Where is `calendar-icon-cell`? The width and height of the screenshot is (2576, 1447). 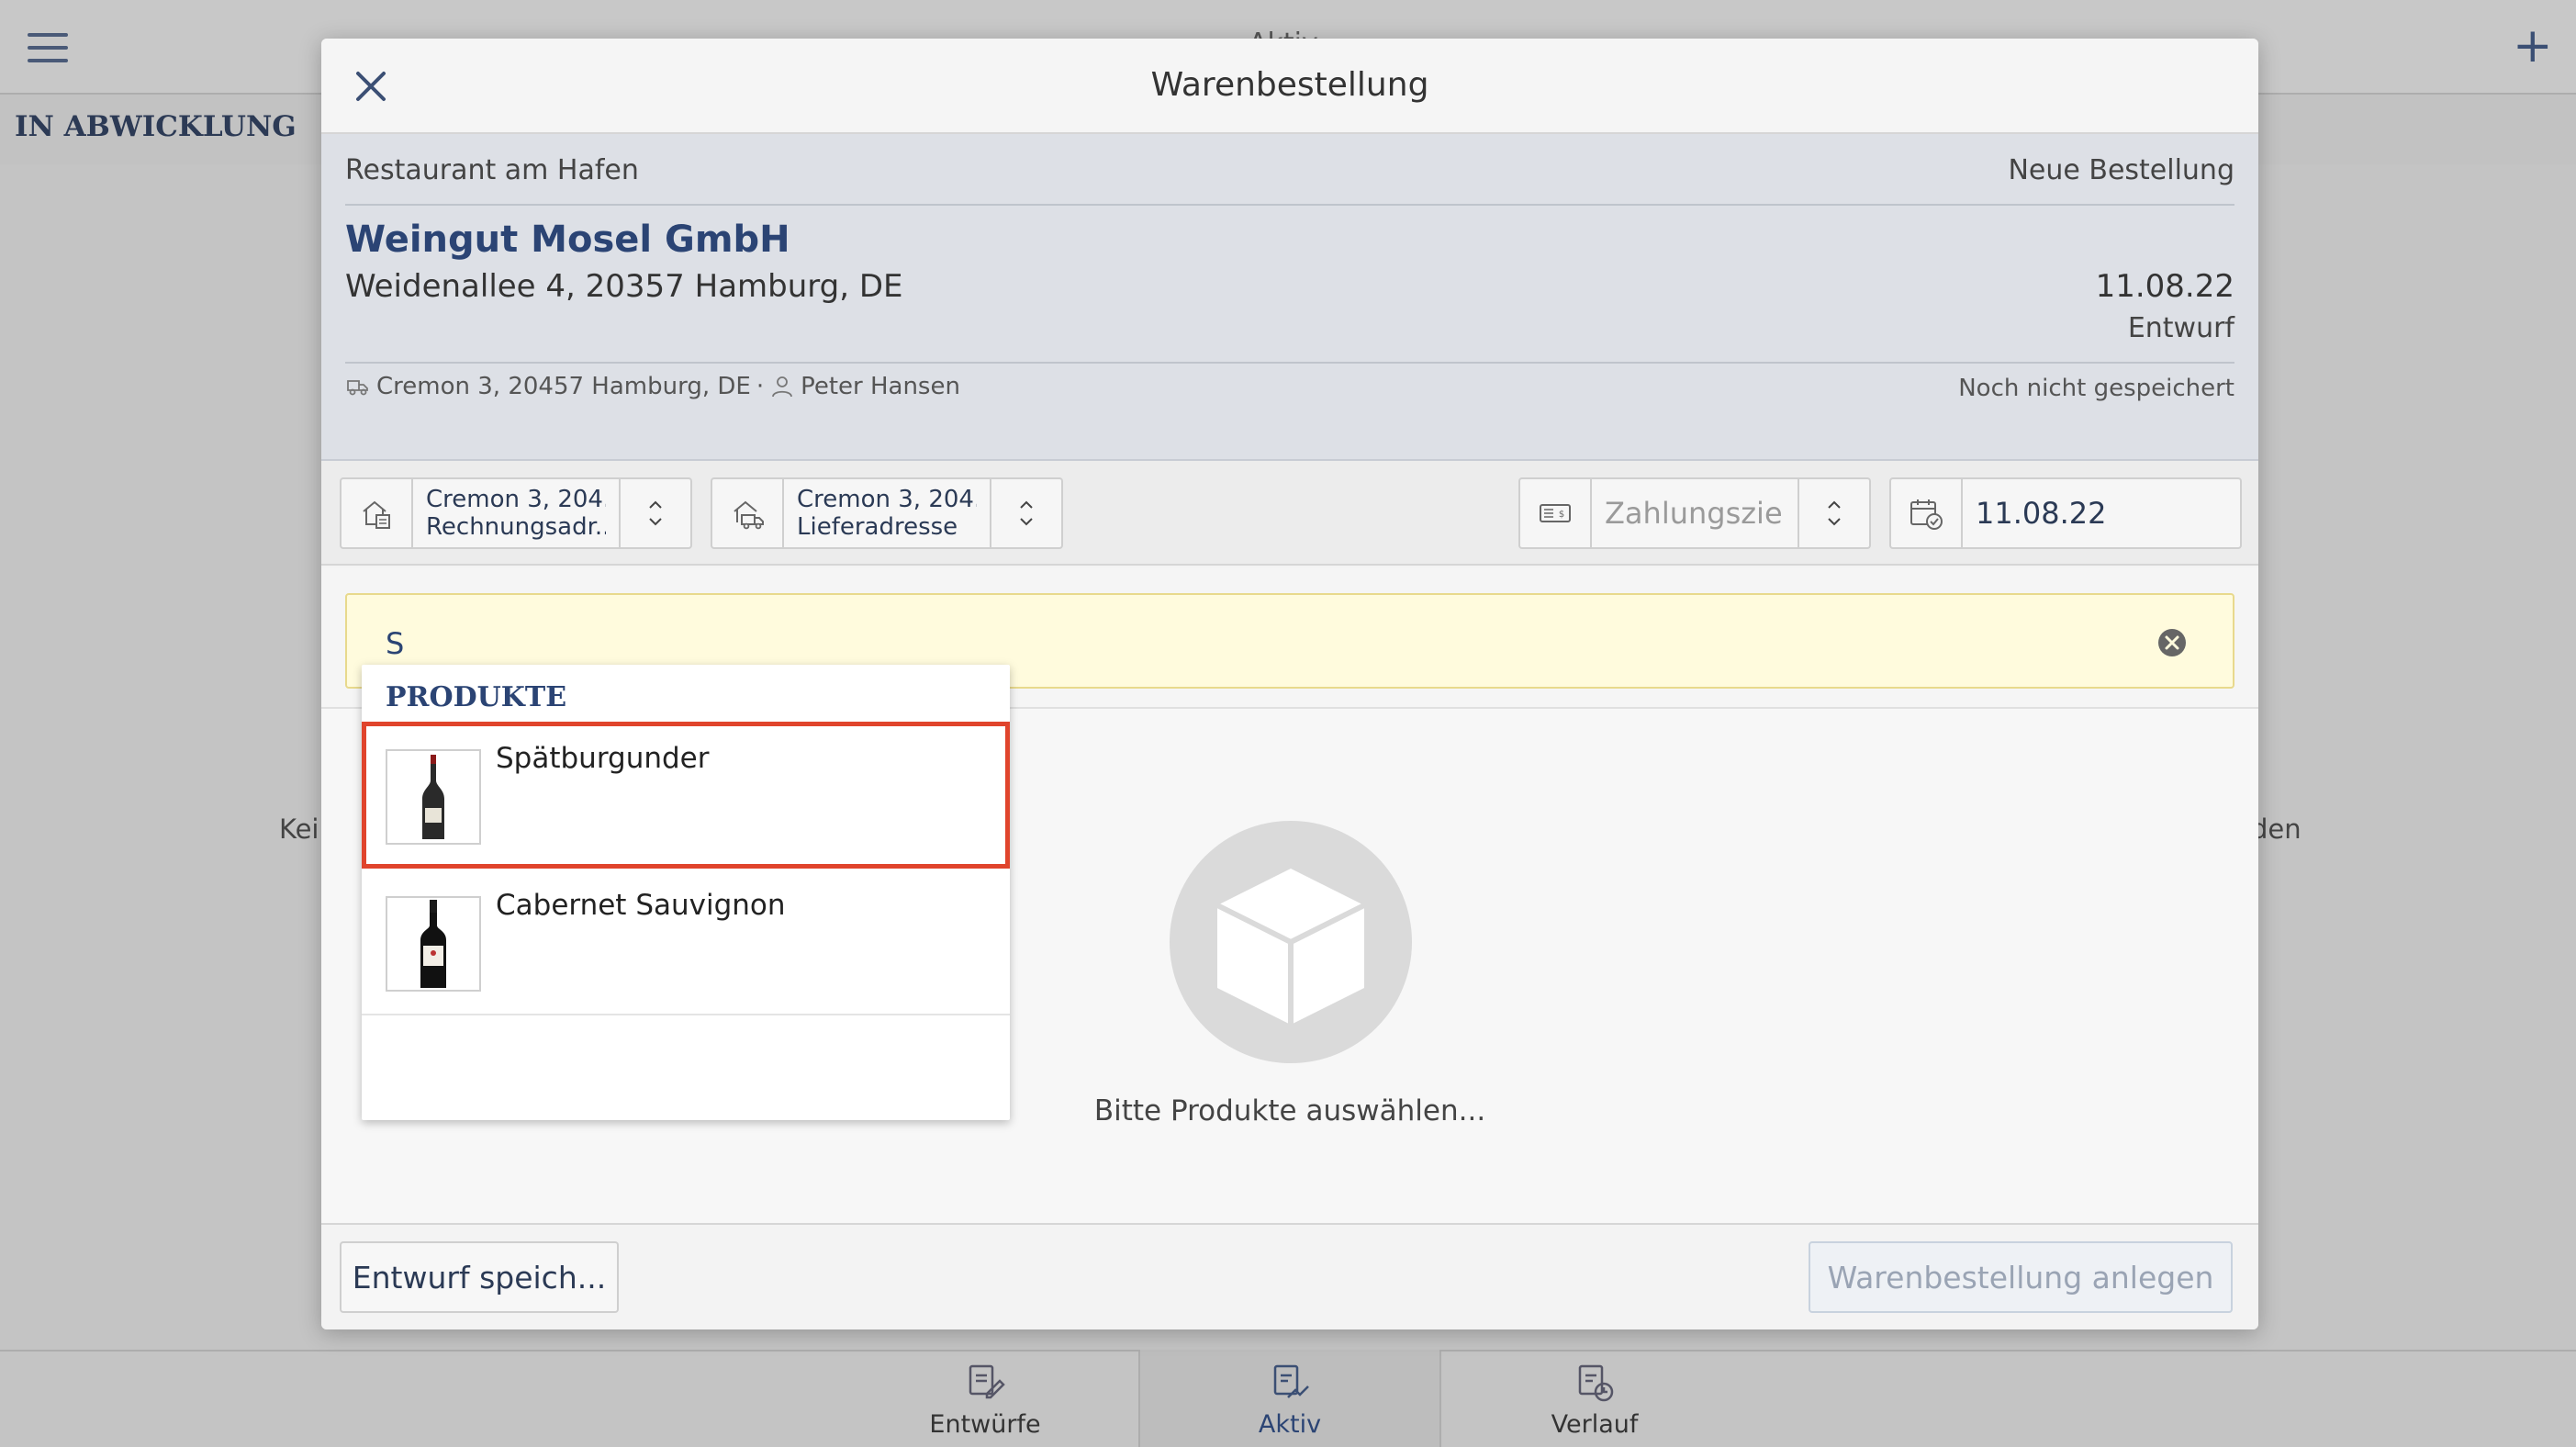
calendar-icon-cell is located at coordinates (1927, 513).